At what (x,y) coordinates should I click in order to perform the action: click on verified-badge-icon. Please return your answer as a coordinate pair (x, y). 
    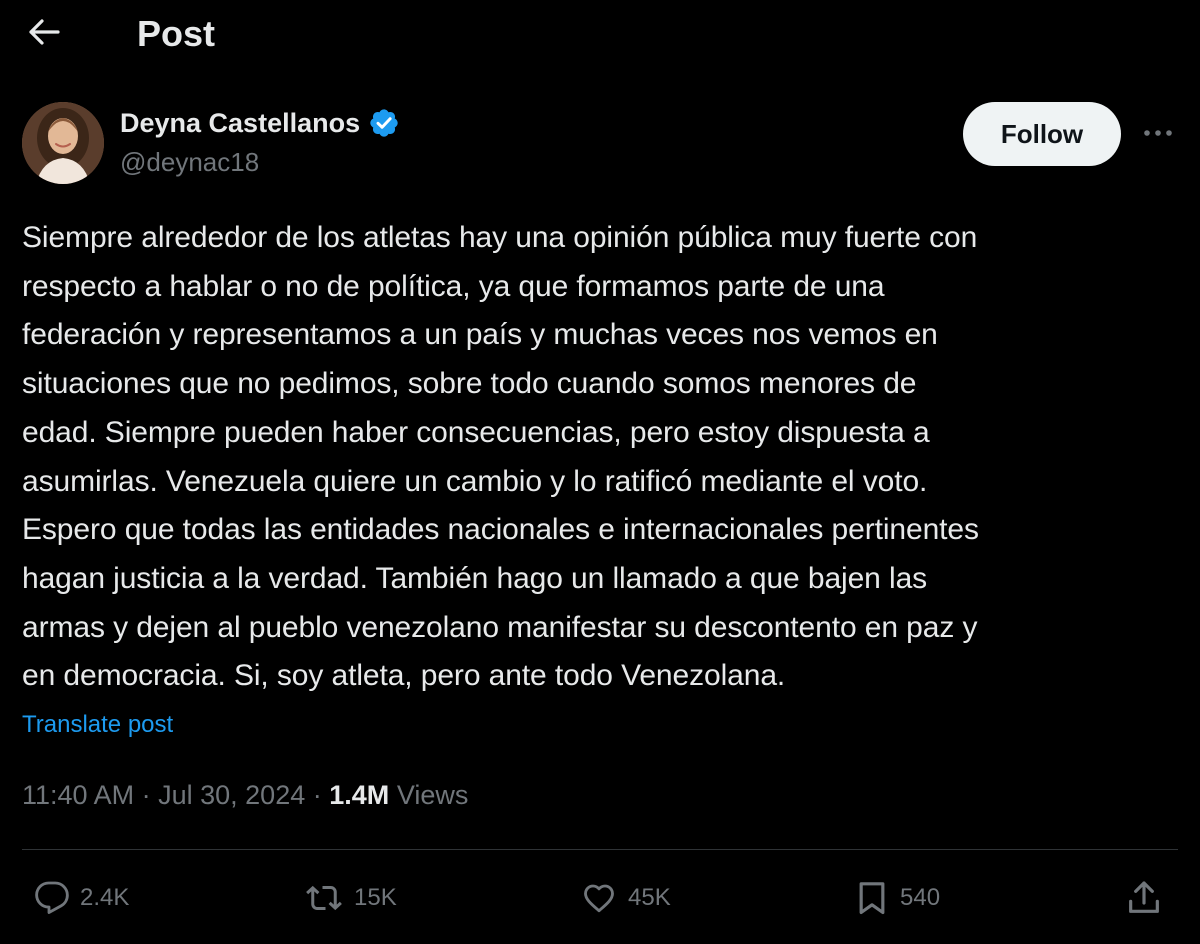
    Looking at the image, I should click on (384, 123).